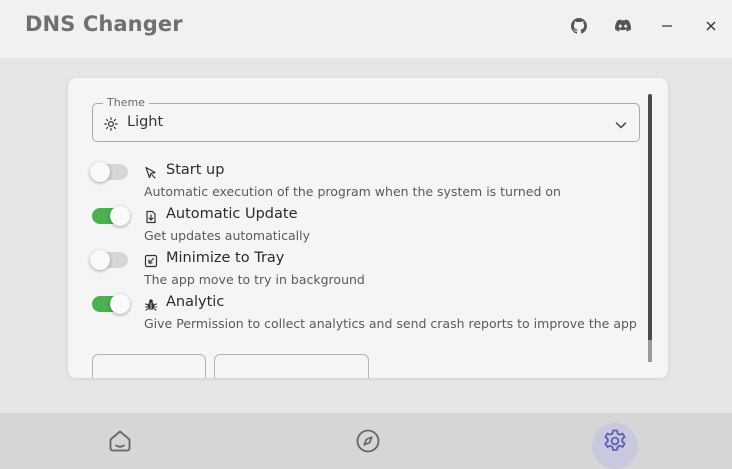  I want to click on download-update-icon, so click(151, 216).